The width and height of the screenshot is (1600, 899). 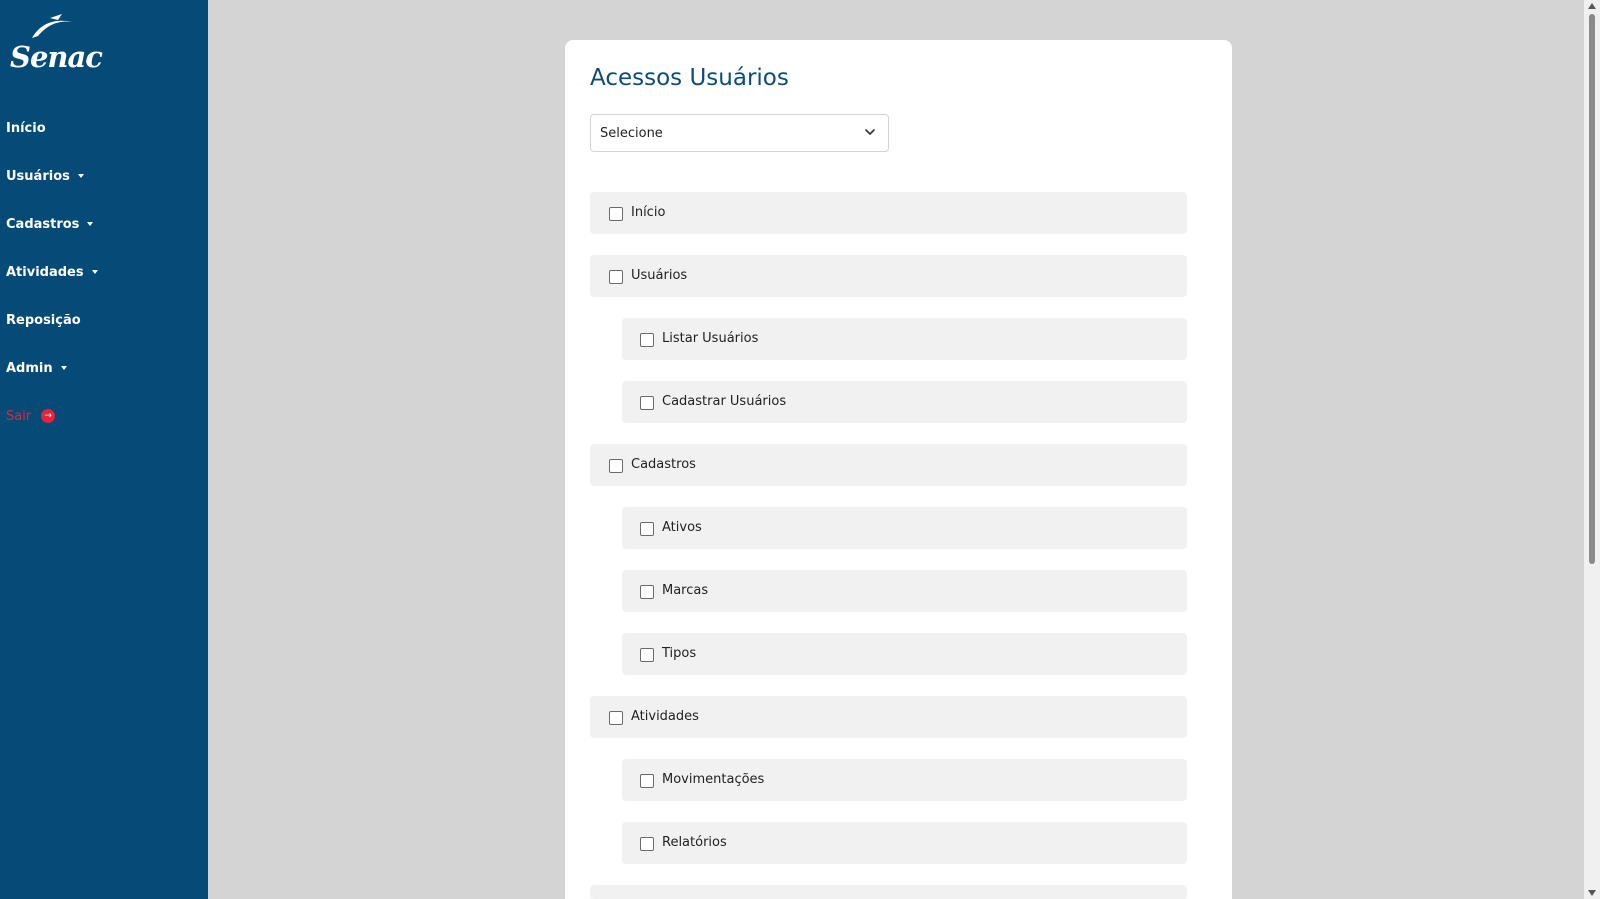 I want to click on sidebar-item-reposicao: Reposição, so click(x=104, y=320).